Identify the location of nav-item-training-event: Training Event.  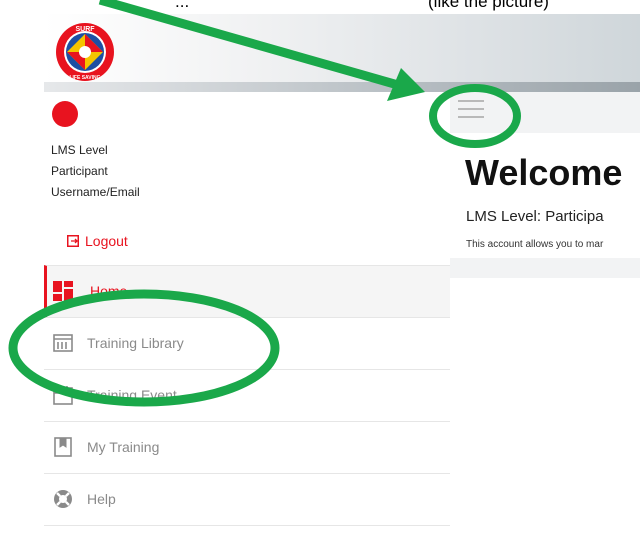
(247, 395).